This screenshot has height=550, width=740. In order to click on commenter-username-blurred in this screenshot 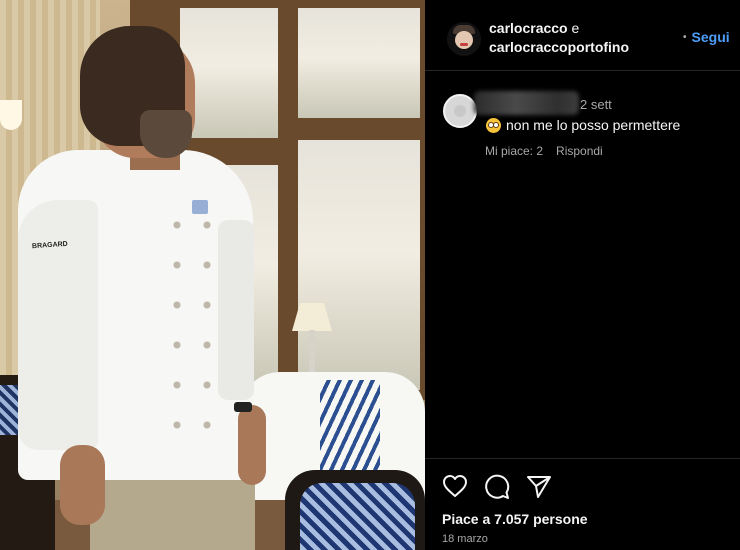, I will do `click(526, 103)`.